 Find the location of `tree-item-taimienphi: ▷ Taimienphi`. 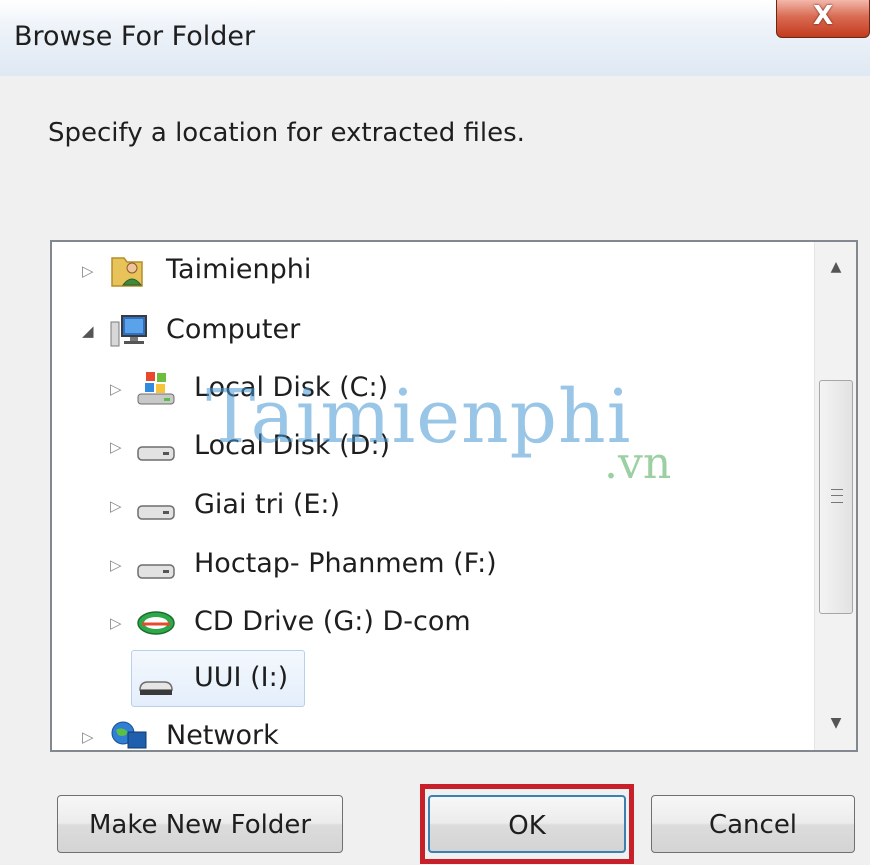

tree-item-taimienphi: ▷ Taimienphi is located at coordinates (432, 271).